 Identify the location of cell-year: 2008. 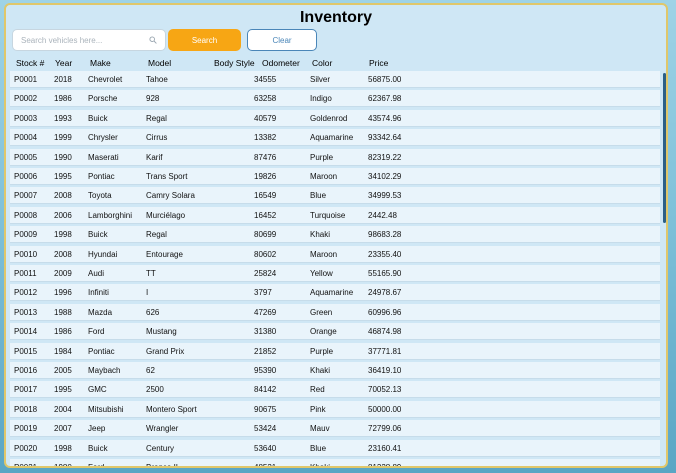
(63, 196).